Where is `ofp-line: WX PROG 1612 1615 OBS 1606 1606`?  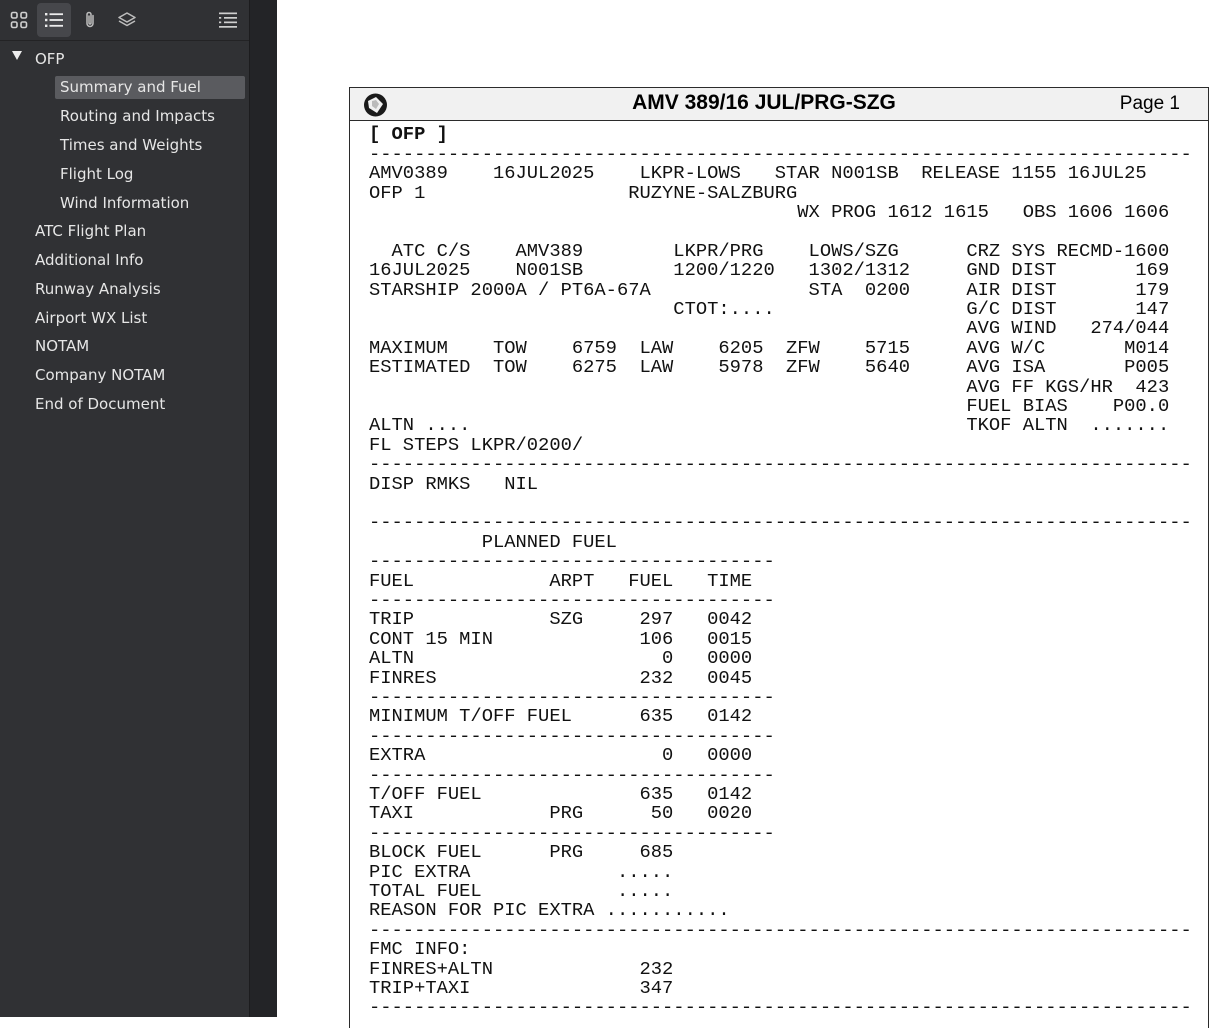 ofp-line: WX PROG 1612 1615 OBS 1606 1606 is located at coordinates (769, 212).